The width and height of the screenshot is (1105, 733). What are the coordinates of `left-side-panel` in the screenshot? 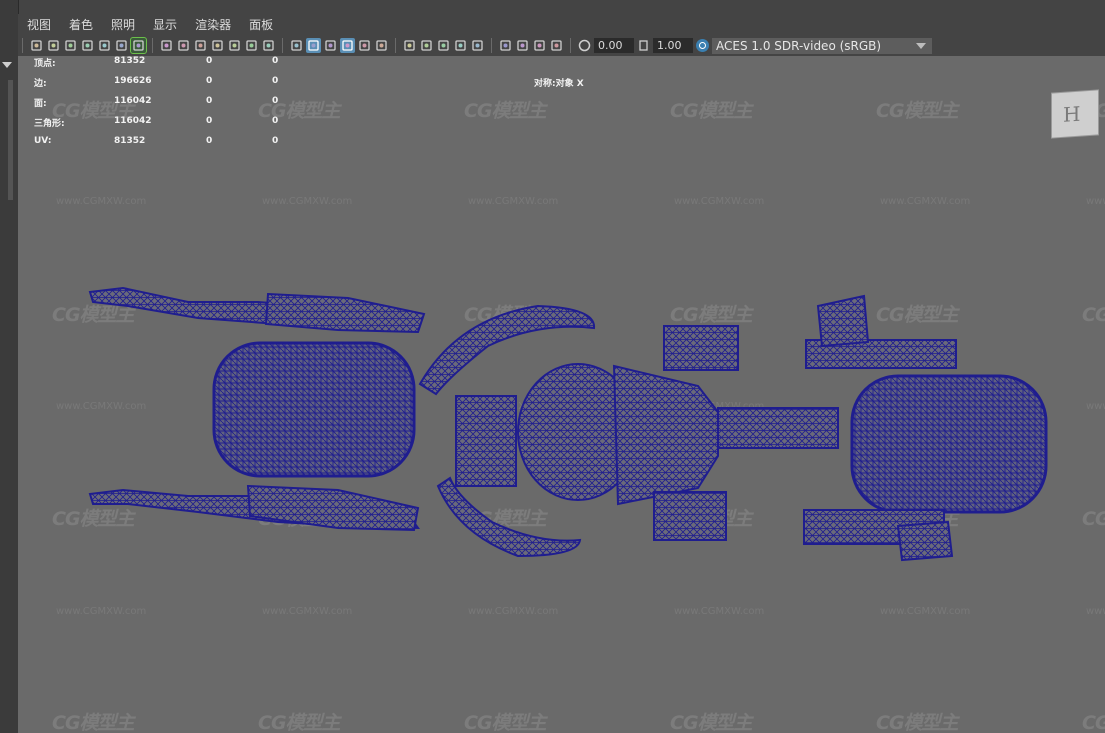 It's located at (9, 366).